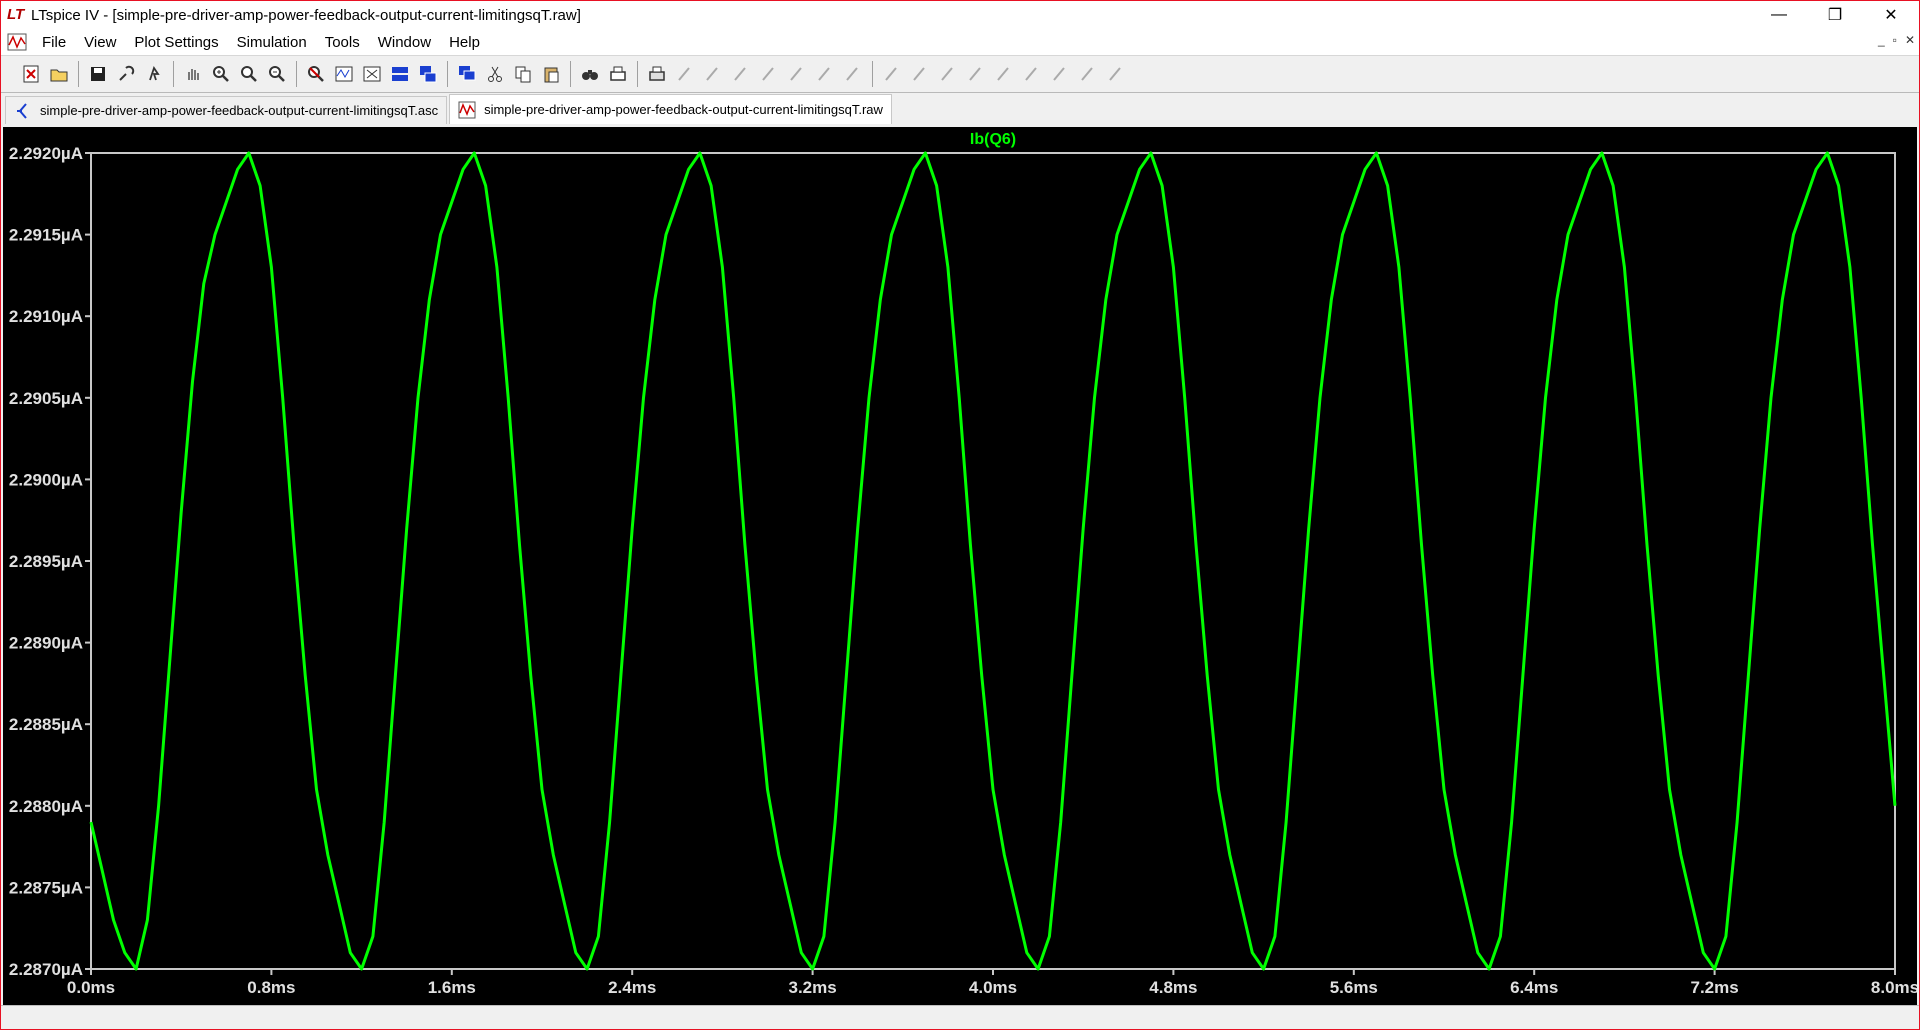 Image resolution: width=1920 pixels, height=1030 pixels. Describe the element at coordinates (22, 110) in the screenshot. I see `schematic-icon` at that location.